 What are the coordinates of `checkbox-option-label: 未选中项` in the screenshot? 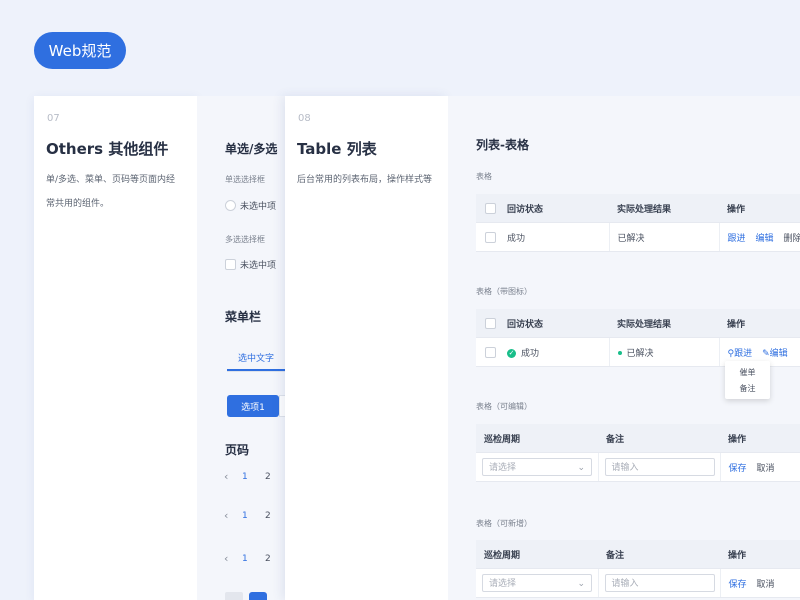 It's located at (258, 266).